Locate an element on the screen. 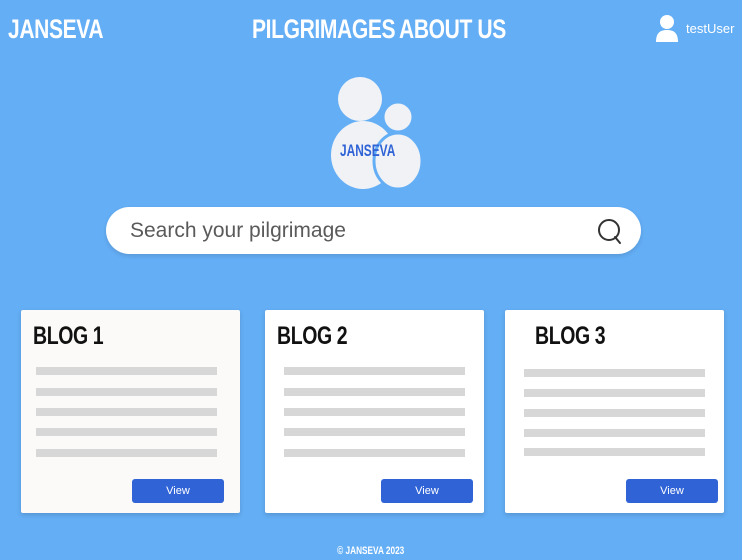  user-icon is located at coordinates (667, 28).